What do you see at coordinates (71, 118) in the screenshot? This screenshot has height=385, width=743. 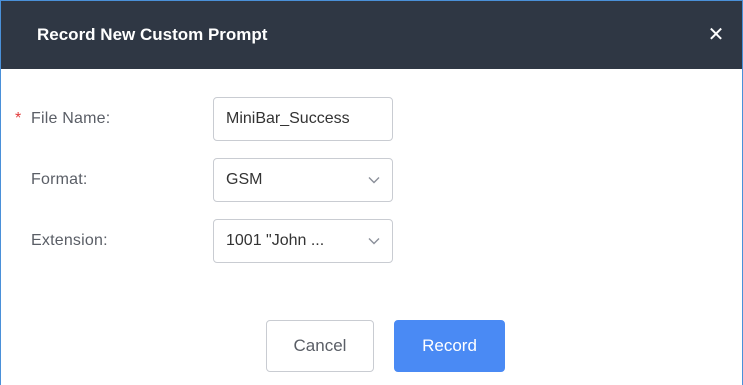 I see `file-name-label: File Name:` at bounding box center [71, 118].